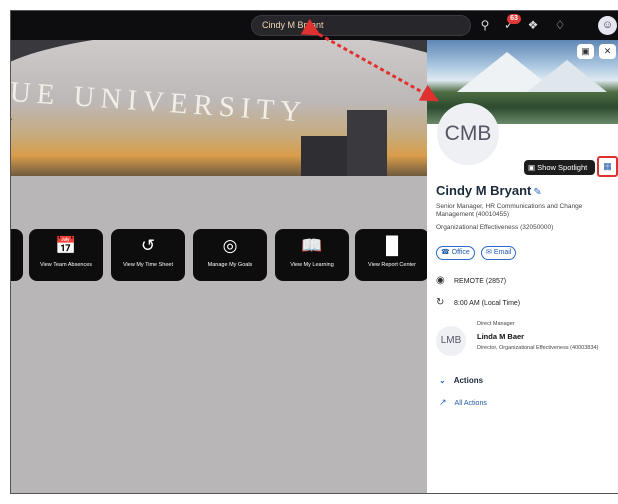  I want to click on search-input: Cindy M Bryant, so click(361, 25).